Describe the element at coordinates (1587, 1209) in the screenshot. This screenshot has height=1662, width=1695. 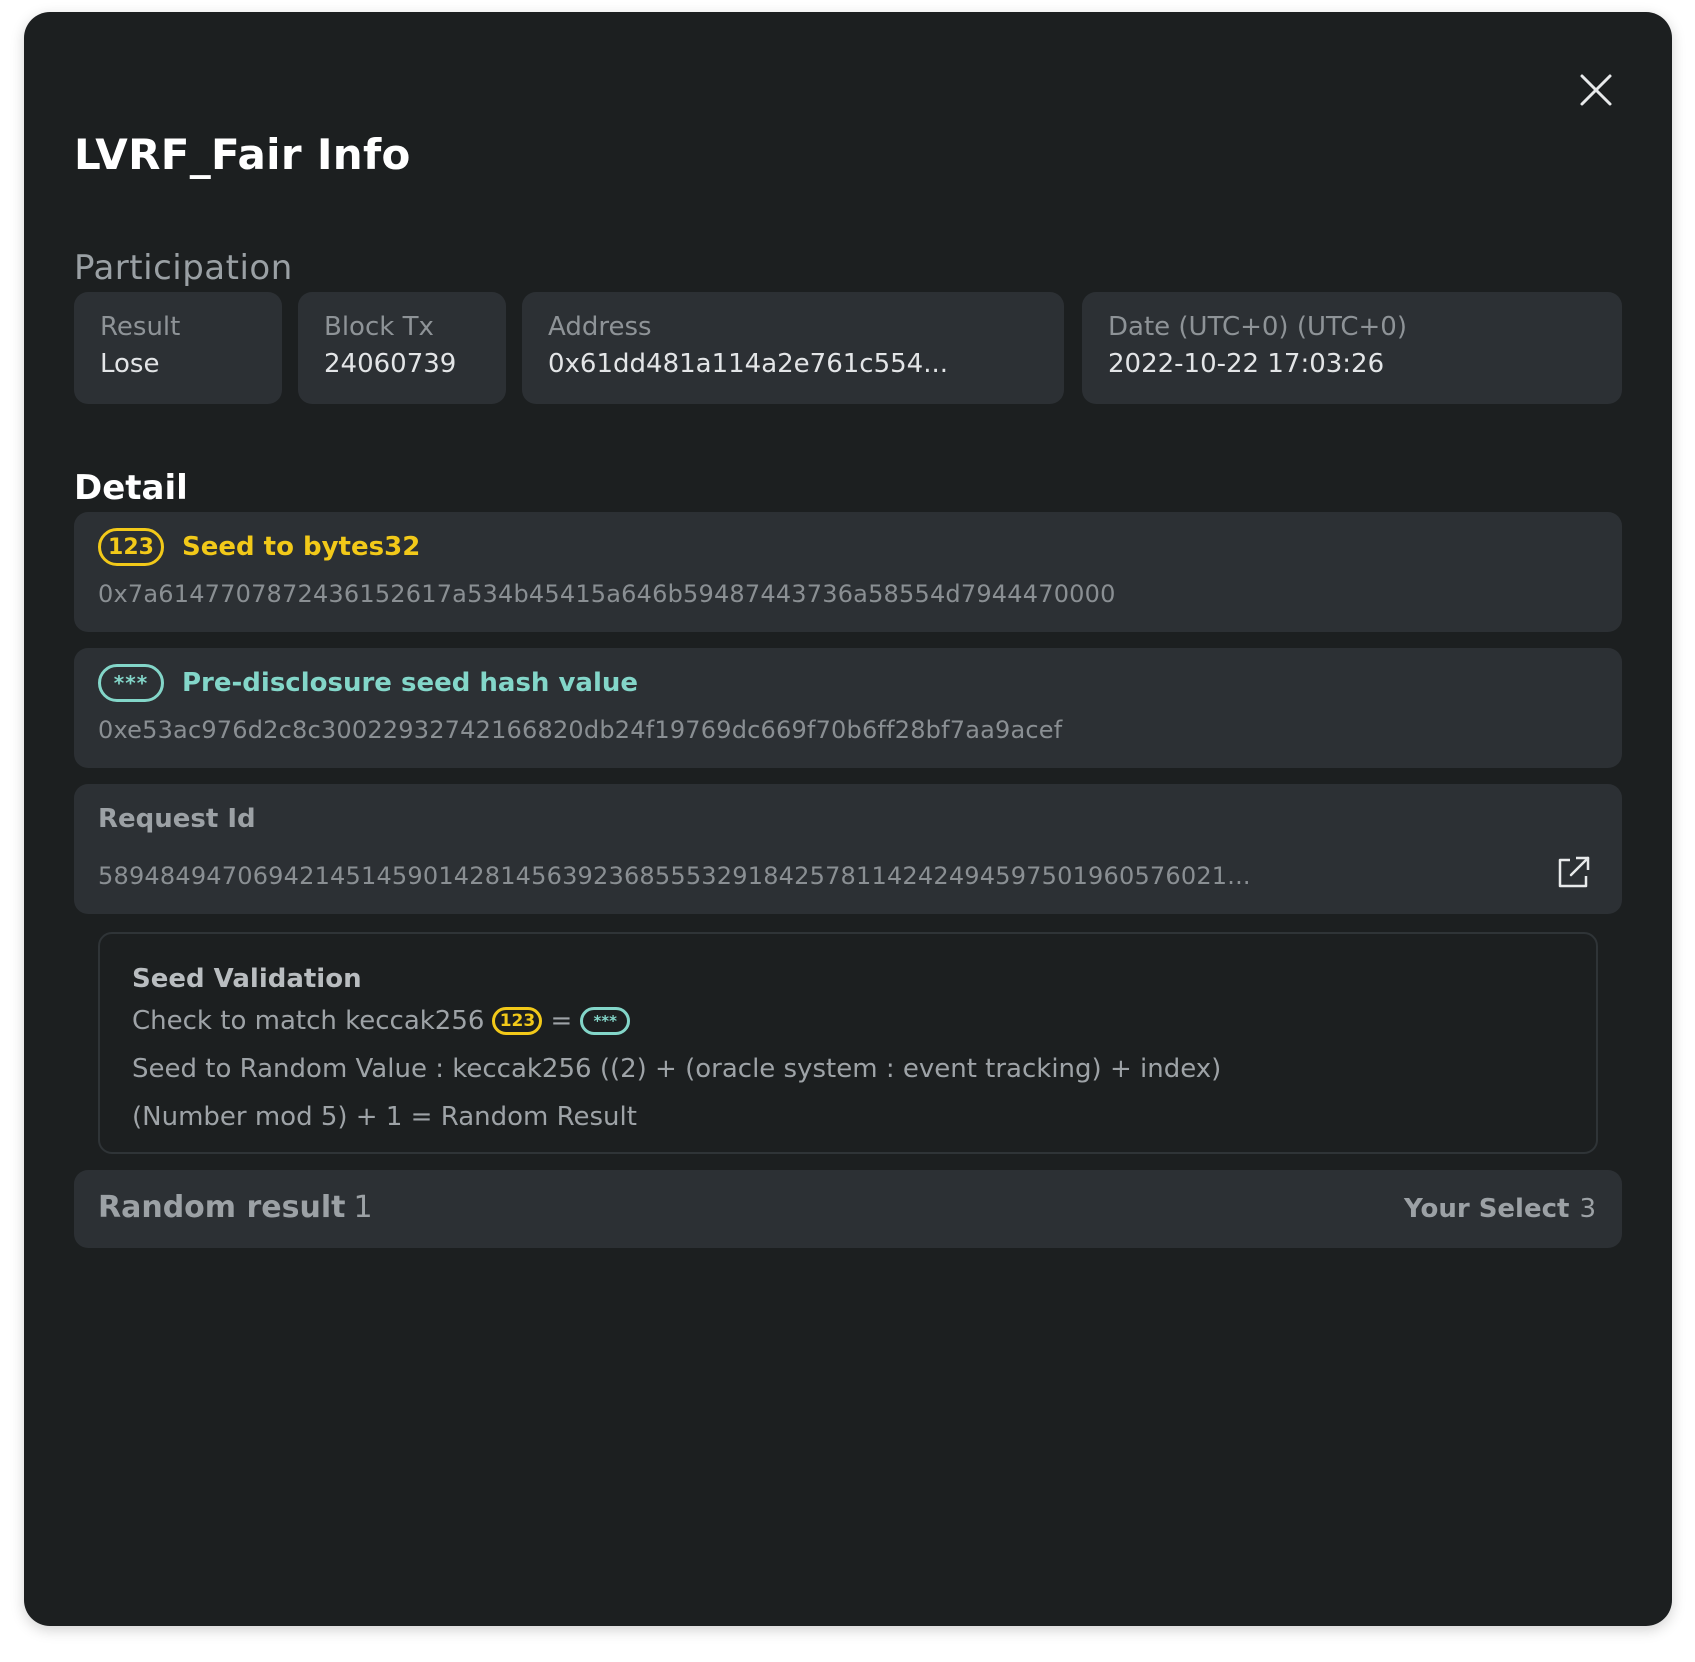
I see `your-select-value: 3` at that location.